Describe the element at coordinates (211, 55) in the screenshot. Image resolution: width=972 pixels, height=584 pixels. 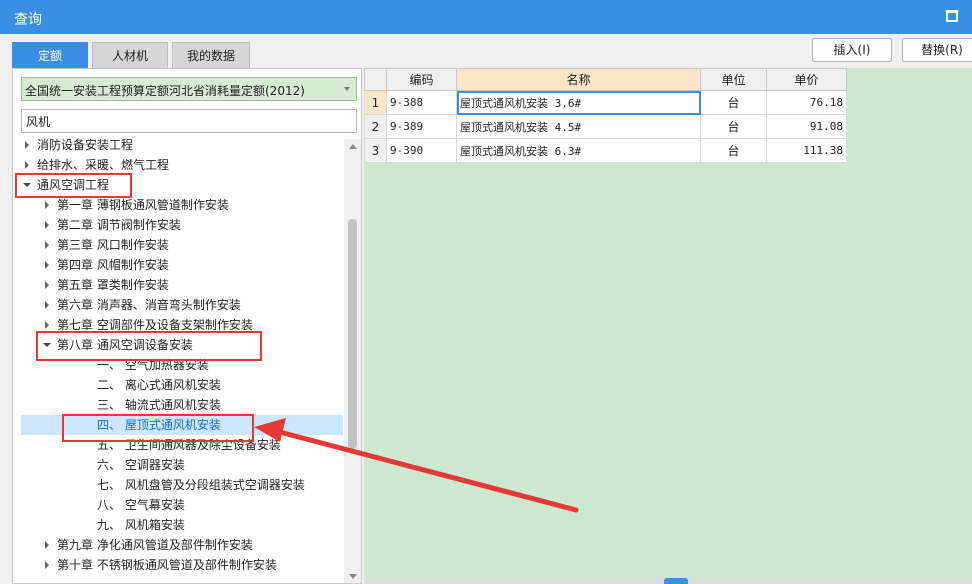
I see `tab-my-data: 我的数据` at that location.